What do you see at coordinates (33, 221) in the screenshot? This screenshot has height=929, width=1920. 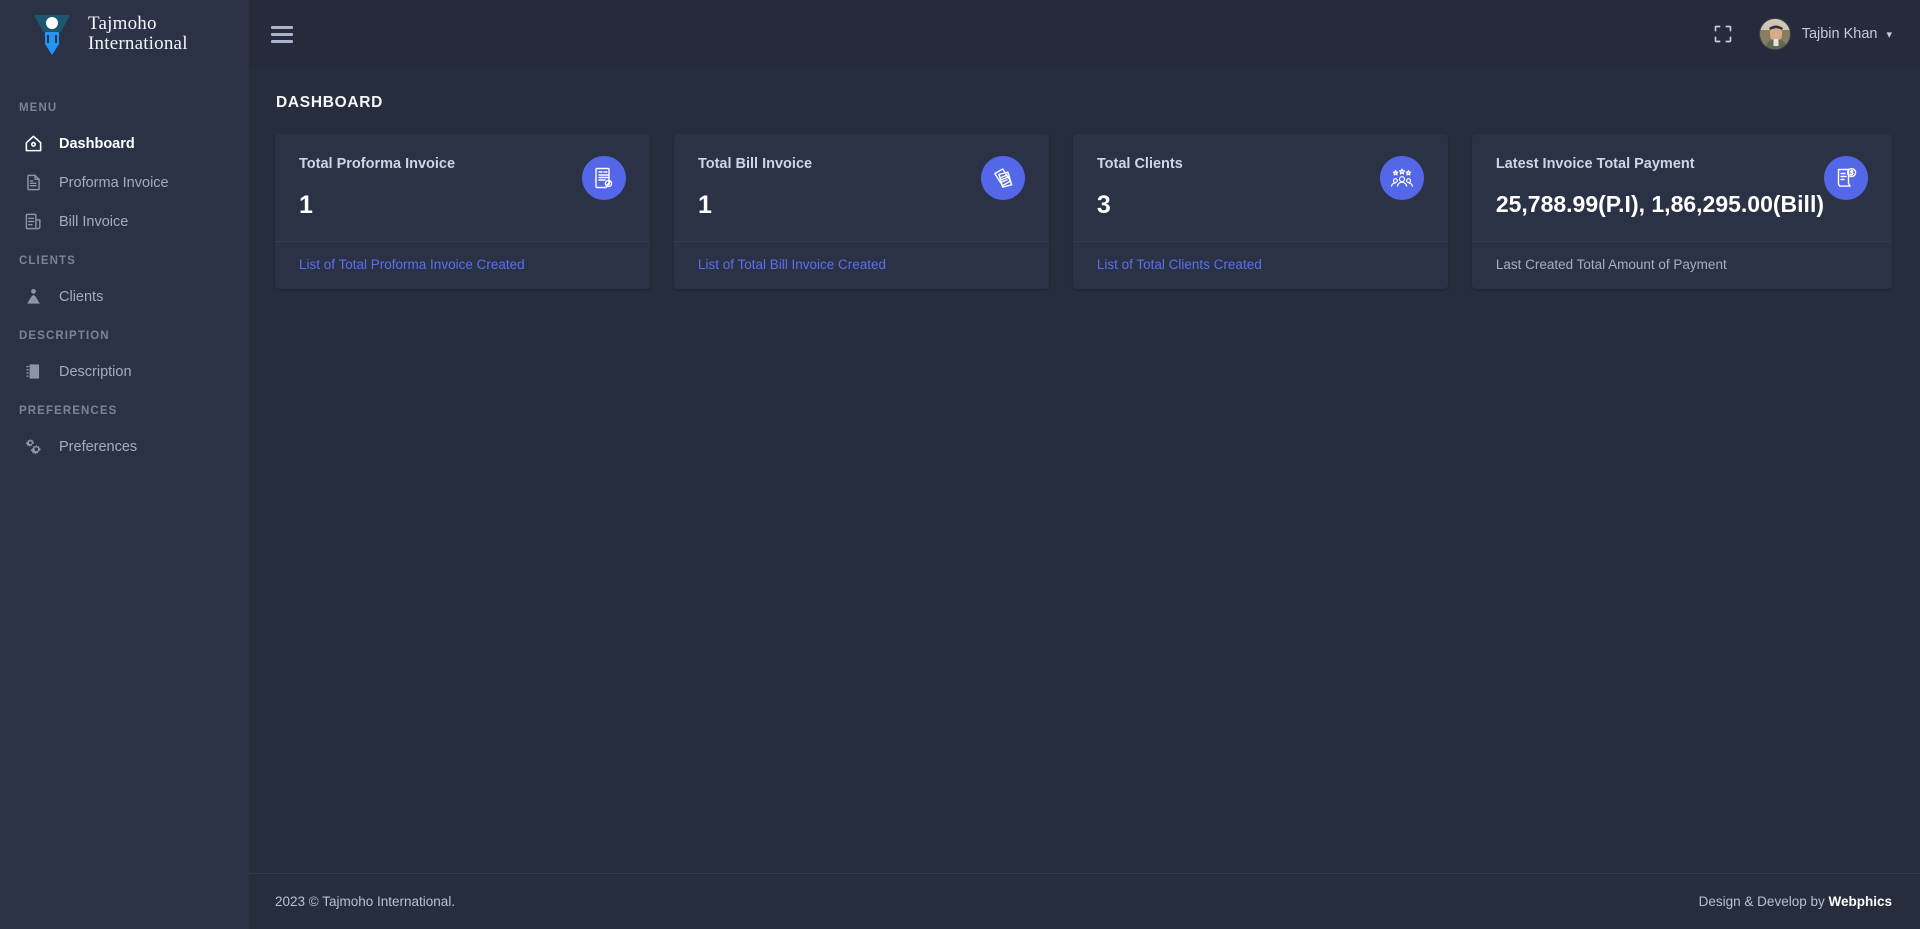 I see `receipt-icon` at bounding box center [33, 221].